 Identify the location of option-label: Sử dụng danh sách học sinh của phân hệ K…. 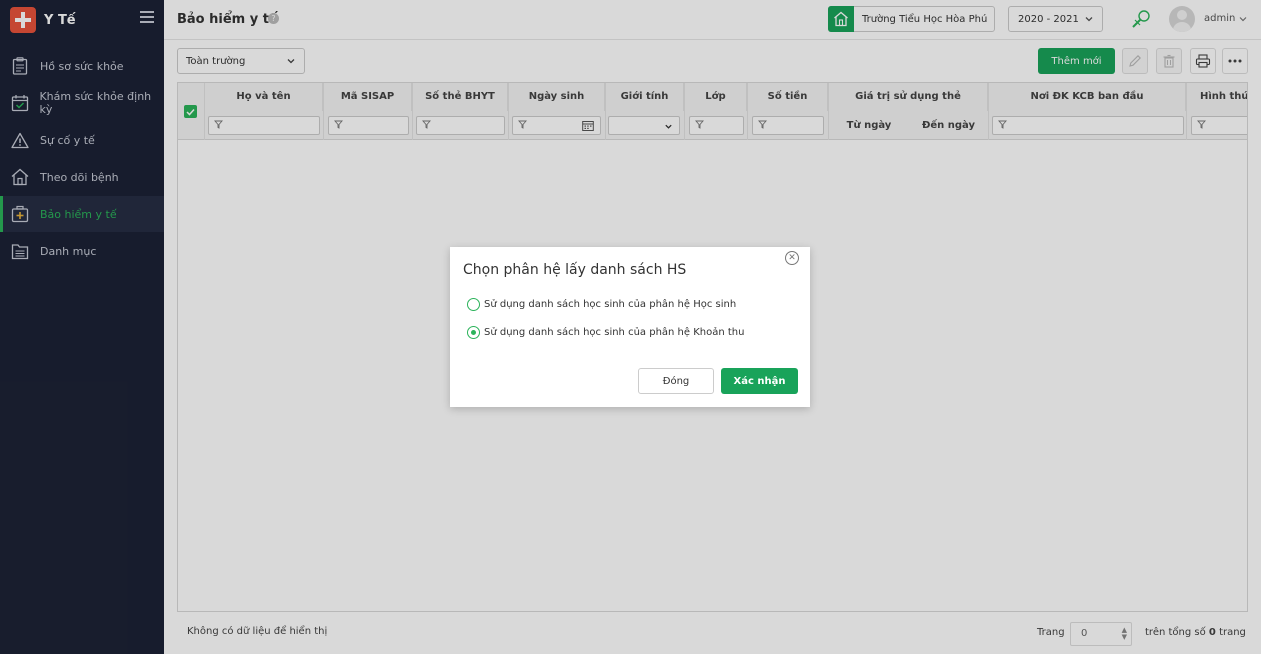
(614, 332).